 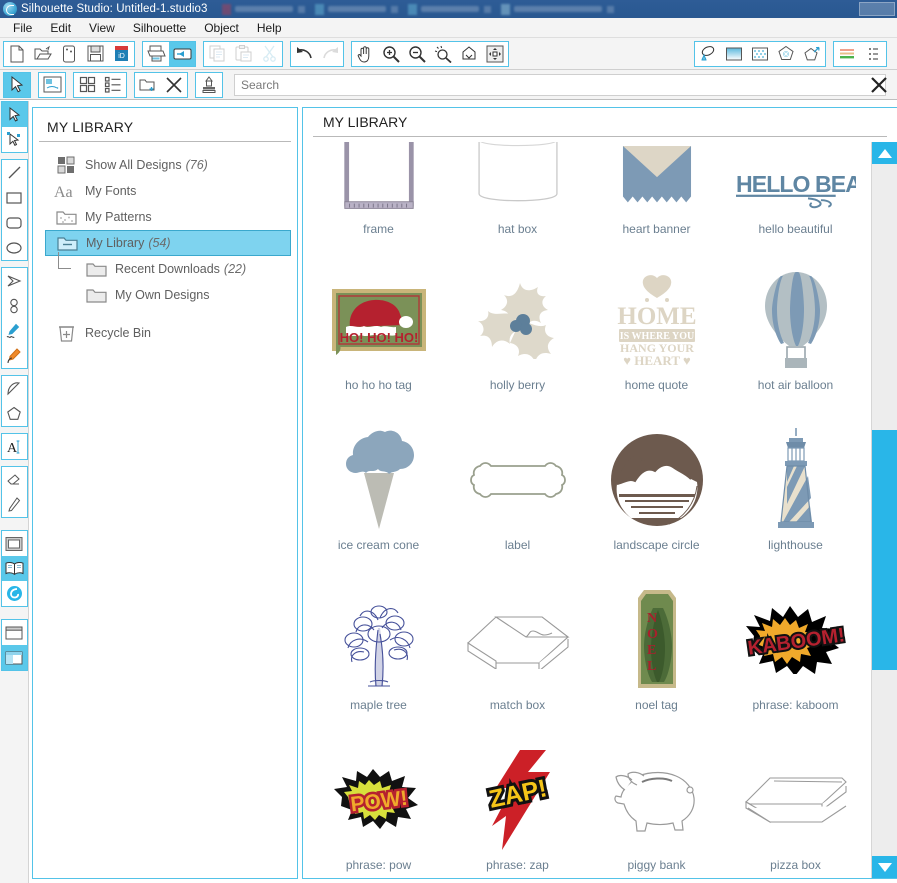 I want to click on design-thumbnail, so click(x=518, y=640).